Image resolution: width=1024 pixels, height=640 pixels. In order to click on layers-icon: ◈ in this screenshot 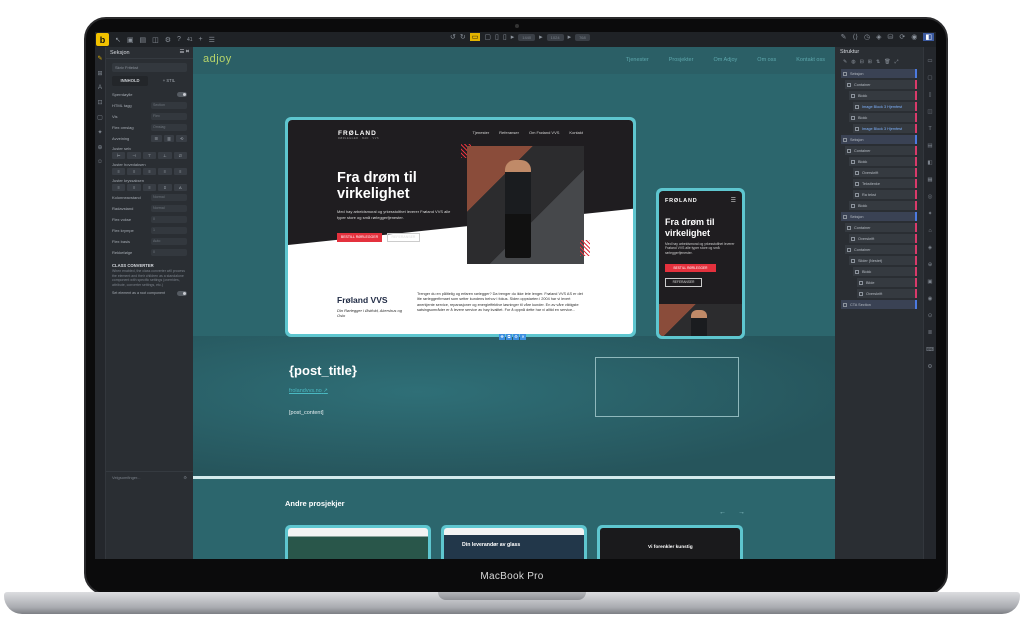, I will do `click(878, 37)`.